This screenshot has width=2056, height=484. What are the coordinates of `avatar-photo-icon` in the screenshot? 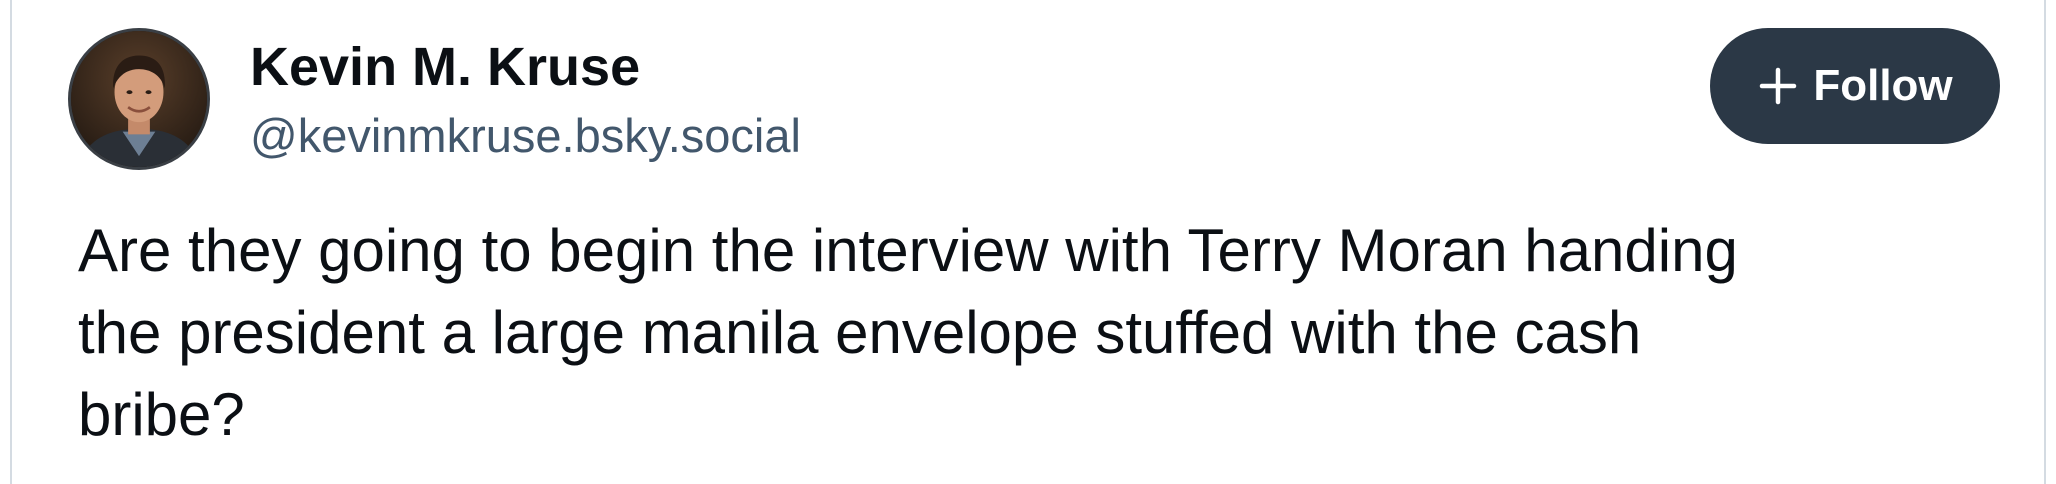 It's located at (139, 99).